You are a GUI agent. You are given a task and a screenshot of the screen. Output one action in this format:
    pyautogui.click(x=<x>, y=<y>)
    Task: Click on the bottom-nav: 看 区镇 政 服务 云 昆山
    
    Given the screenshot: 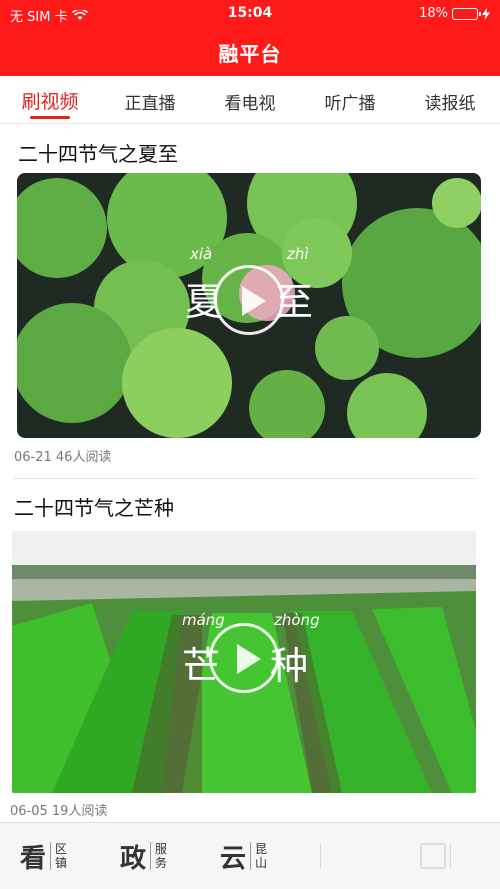 What is the action you would take?
    pyautogui.click(x=250, y=855)
    